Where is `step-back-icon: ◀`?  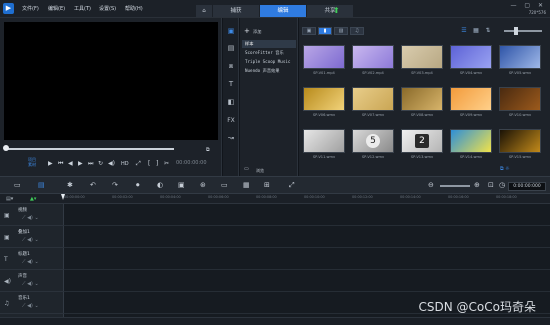
step-back-icon: ◀ is located at coordinates (70, 163).